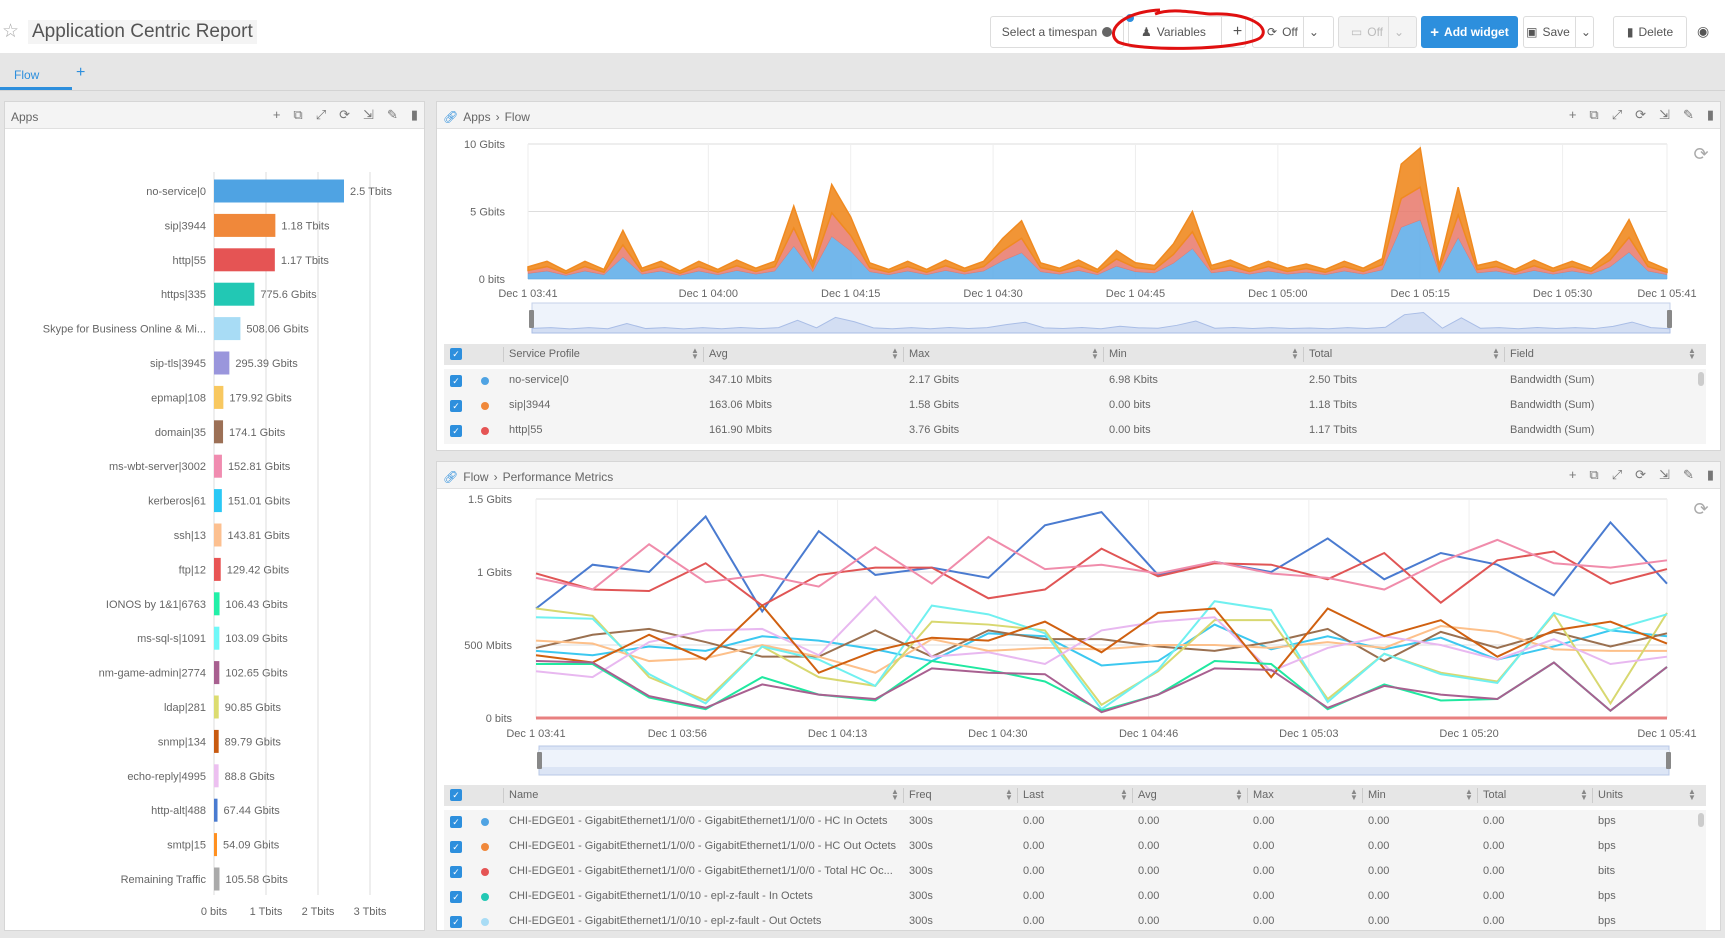  What do you see at coordinates (252, 811) in the screenshot?
I see `bar-value-label: 67.44 Gbits` at bounding box center [252, 811].